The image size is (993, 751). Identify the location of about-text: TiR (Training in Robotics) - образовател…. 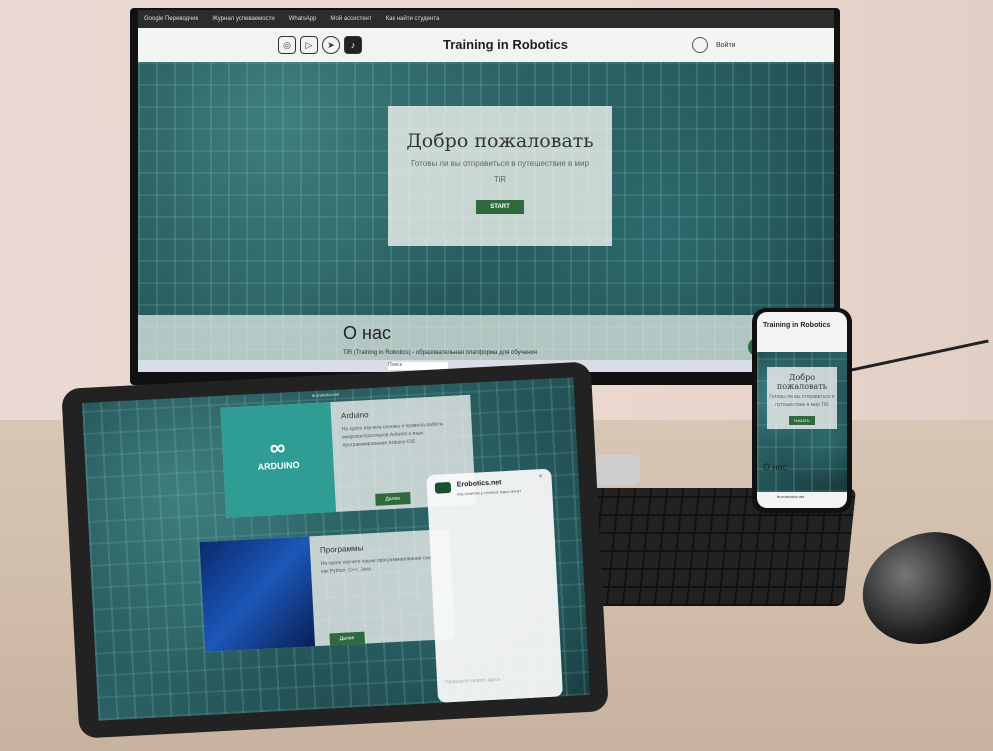
(440, 353).